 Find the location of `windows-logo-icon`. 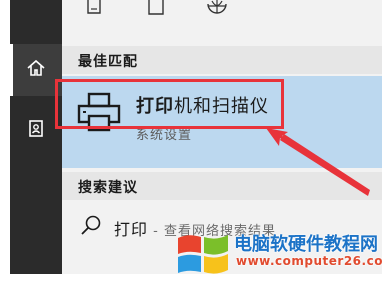

windows-logo-icon is located at coordinates (203, 256).